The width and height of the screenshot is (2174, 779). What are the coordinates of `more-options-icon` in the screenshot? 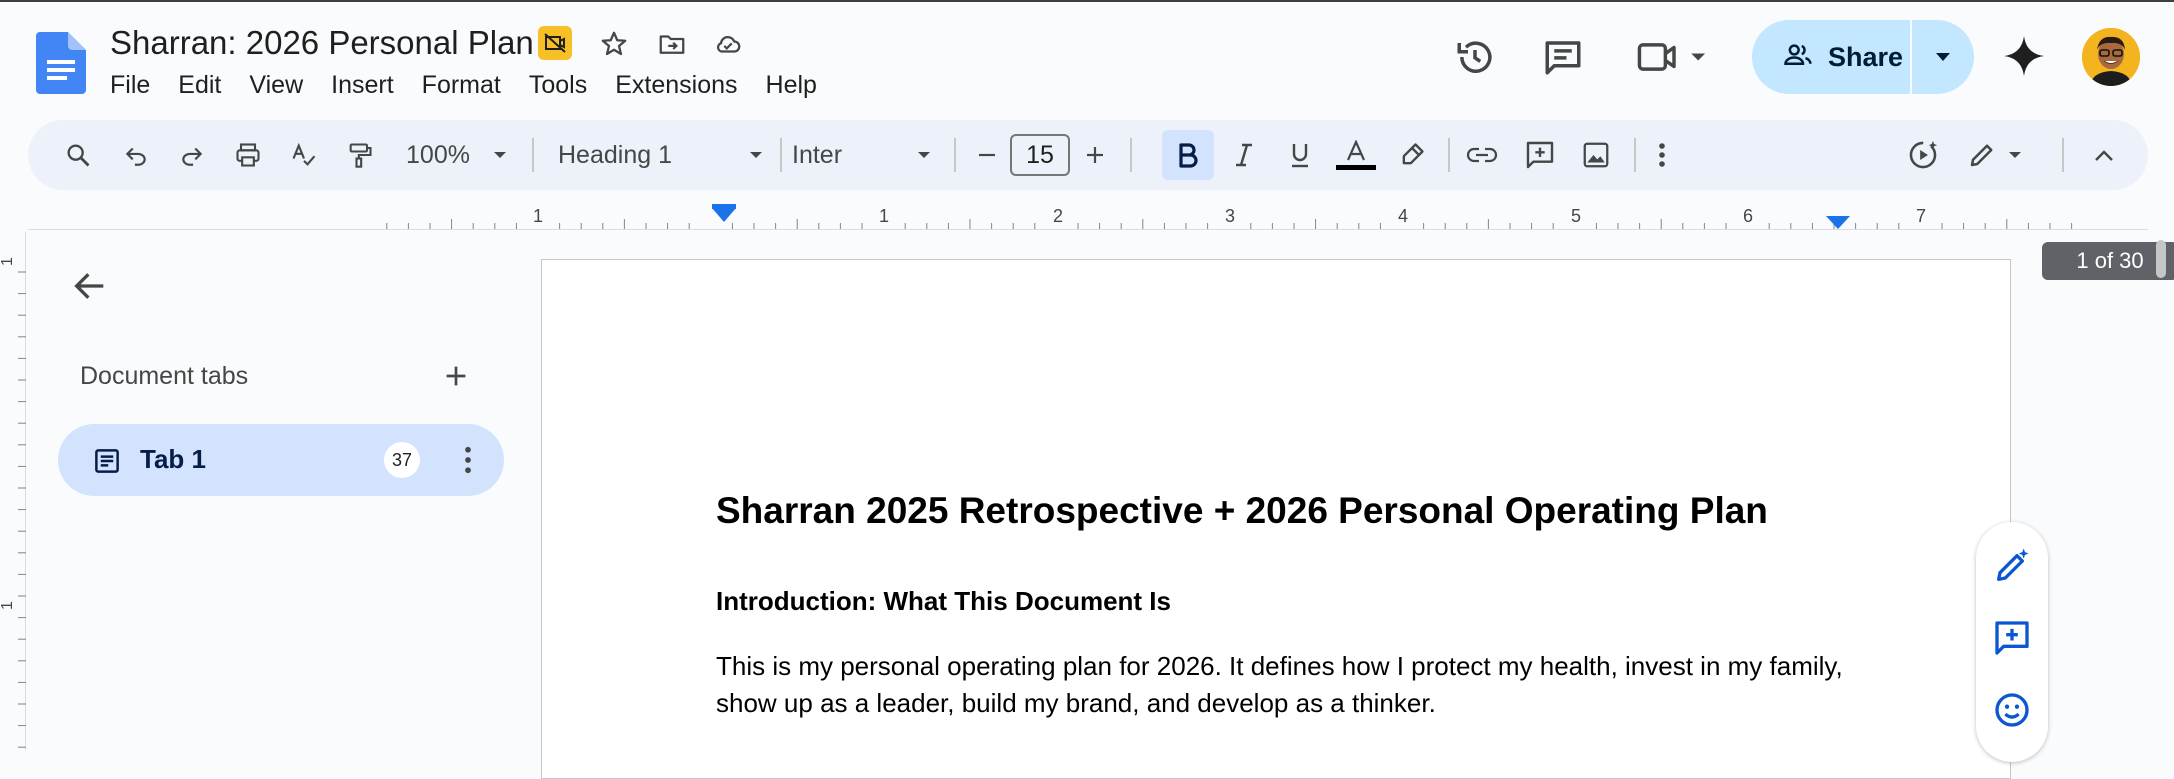 It's located at (1662, 155).